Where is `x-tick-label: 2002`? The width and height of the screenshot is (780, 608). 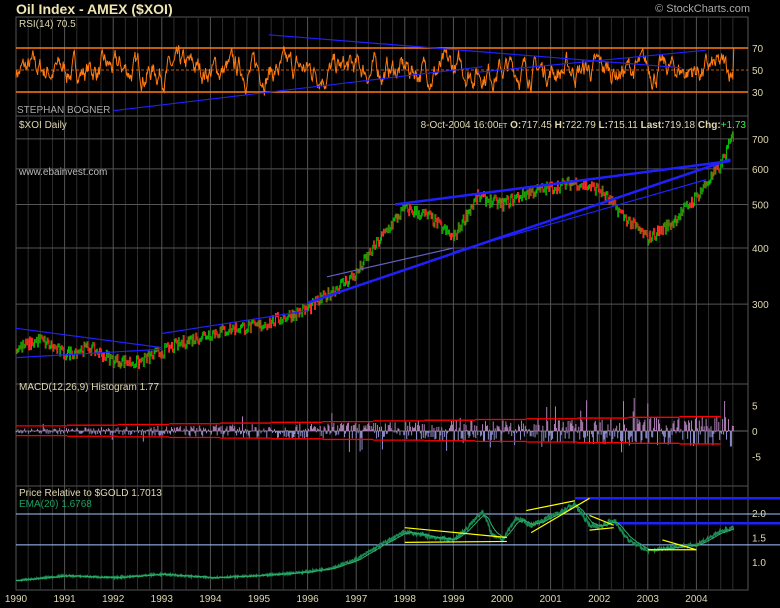 x-tick-label: 2002 is located at coordinates (599, 599).